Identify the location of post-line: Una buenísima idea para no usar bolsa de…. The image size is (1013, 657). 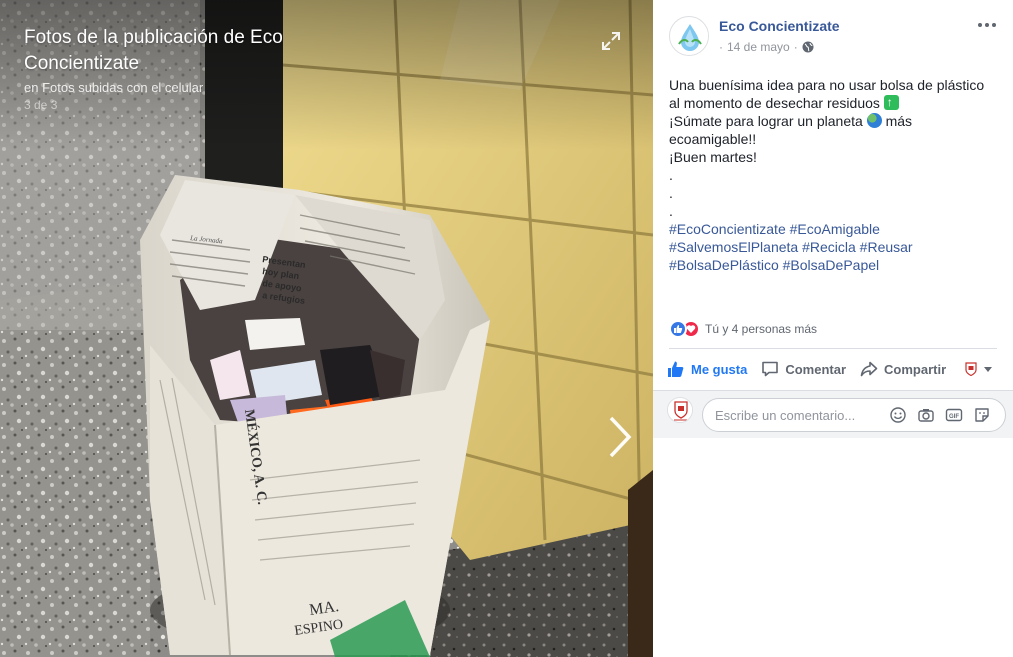
(827, 85).